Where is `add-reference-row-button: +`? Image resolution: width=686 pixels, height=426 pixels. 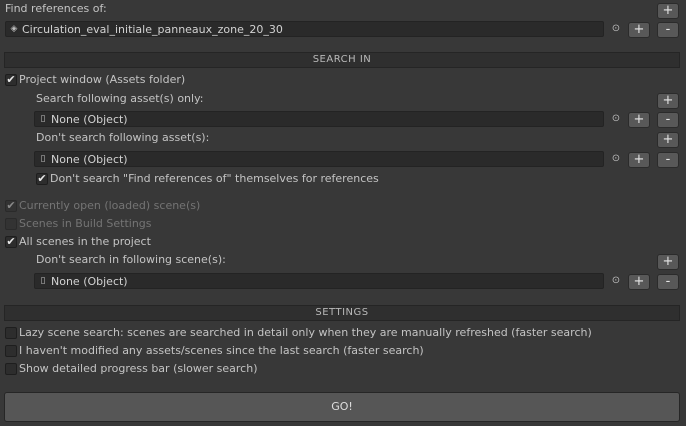 add-reference-row-button: + is located at coordinates (668, 11).